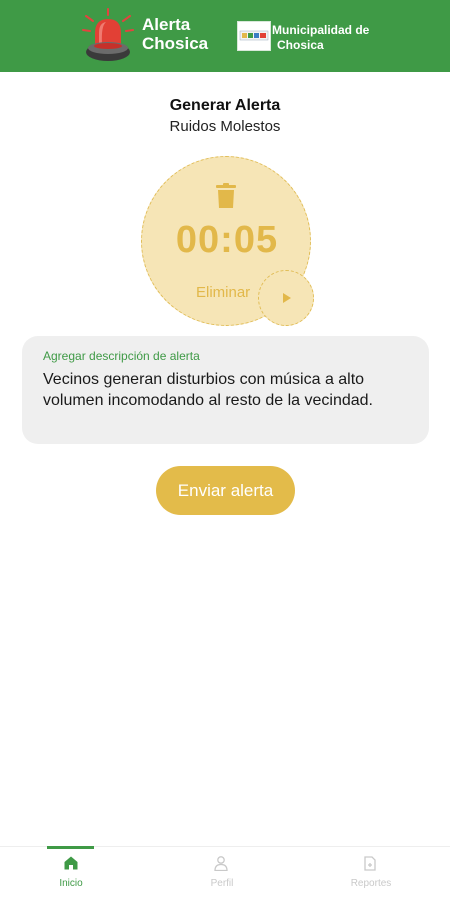 The width and height of the screenshot is (450, 900). Describe the element at coordinates (370, 863) in the screenshot. I see `report-icon` at that location.